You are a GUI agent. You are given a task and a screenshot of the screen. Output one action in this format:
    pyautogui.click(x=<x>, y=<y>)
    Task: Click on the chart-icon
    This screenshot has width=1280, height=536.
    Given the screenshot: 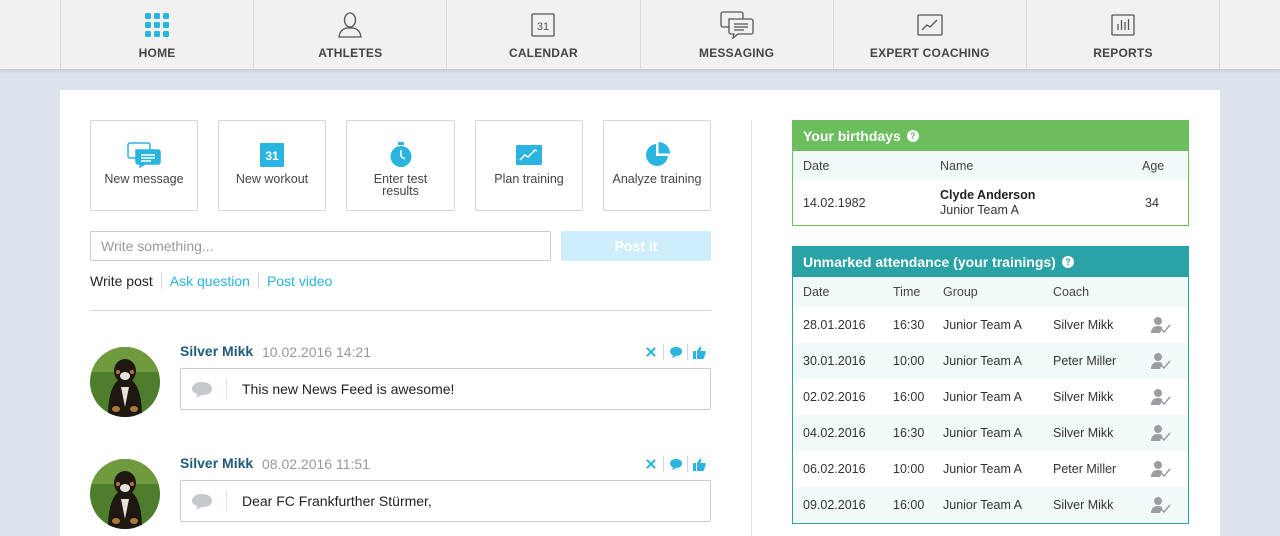 What is the action you would take?
    pyautogui.click(x=930, y=25)
    